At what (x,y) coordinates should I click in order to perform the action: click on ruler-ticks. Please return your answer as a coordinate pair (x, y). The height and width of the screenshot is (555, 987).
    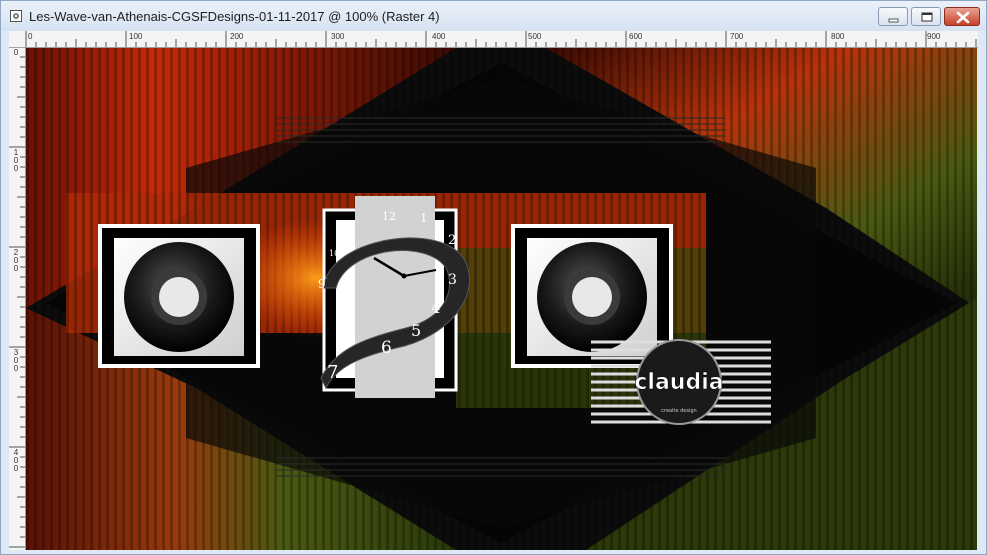
    Looking at the image, I should click on (17, 297).